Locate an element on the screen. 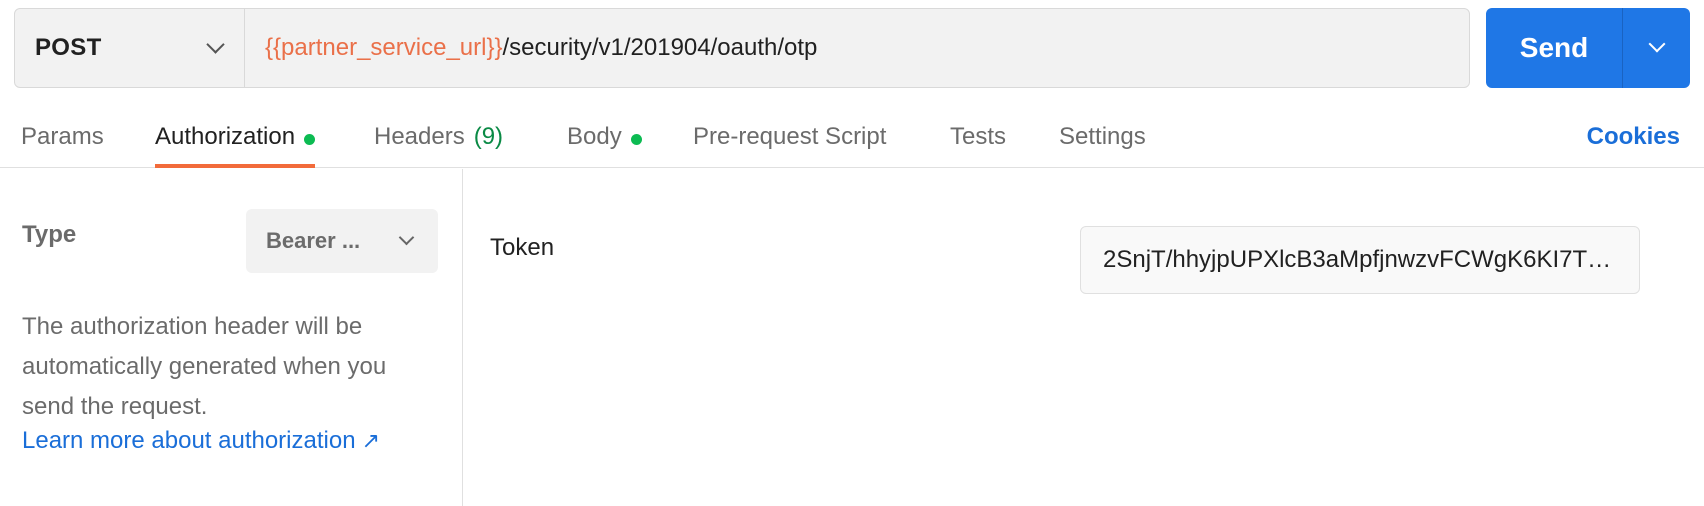 This screenshot has height=506, width=1704. tab-pre-request-script: Pre-request Script is located at coordinates (789, 138).